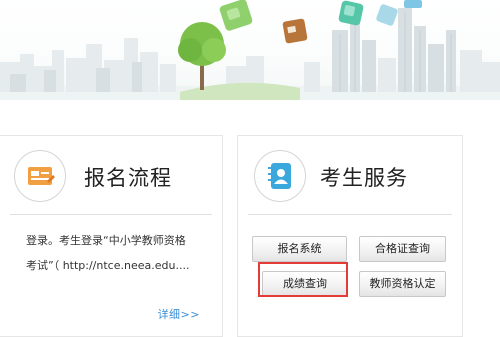 Image resolution: width=500 pixels, height=337 pixels. I want to click on candidate-notebook-icon, so click(280, 176).